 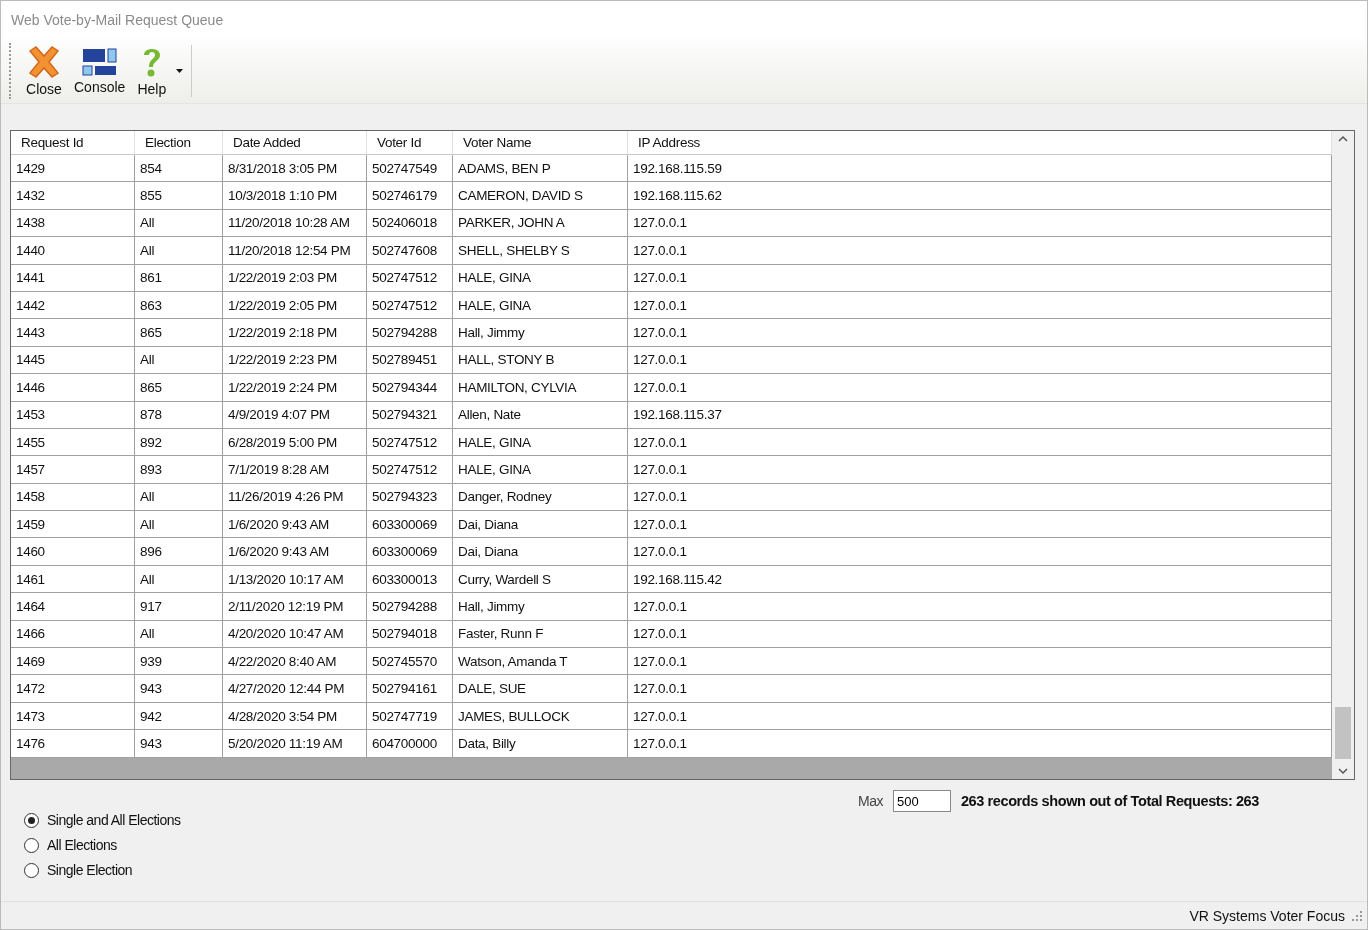 I want to click on console-icon, so click(x=99, y=62).